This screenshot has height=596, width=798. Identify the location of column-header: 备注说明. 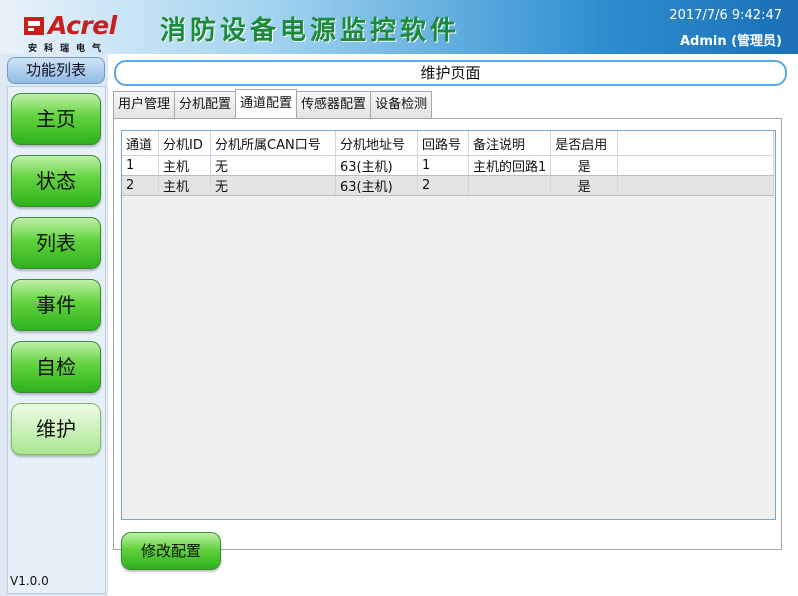
(510, 143).